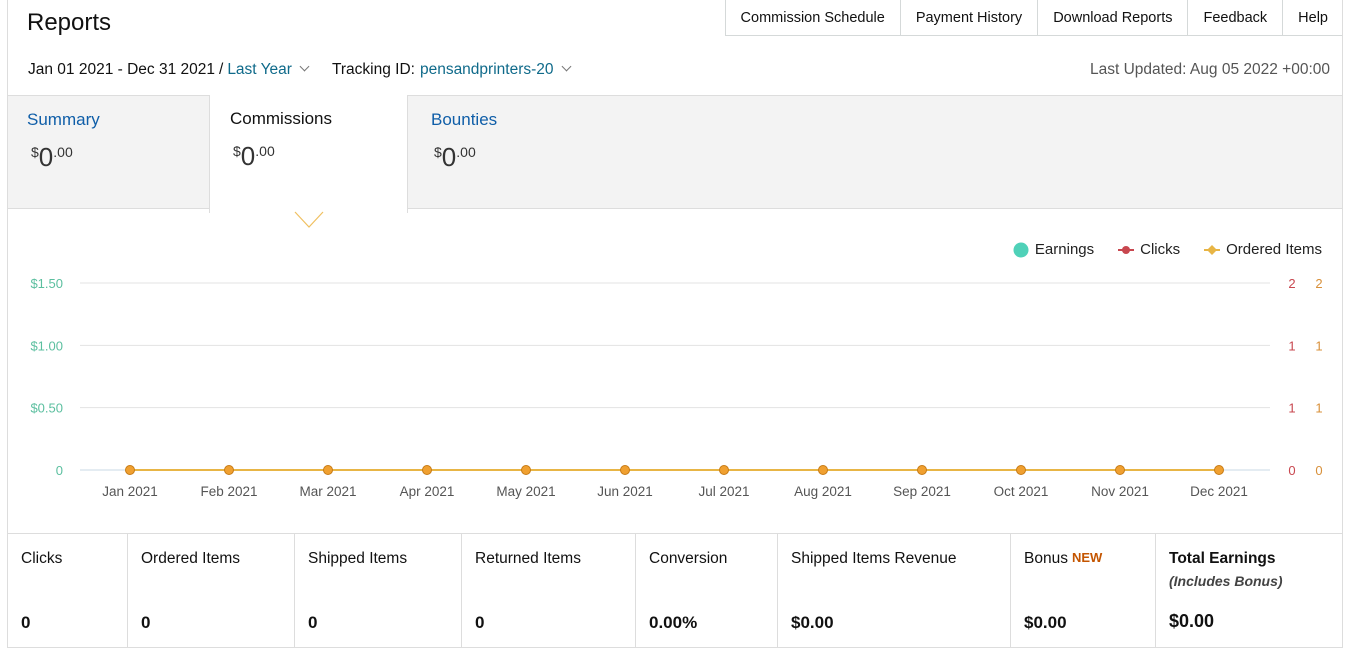 The image size is (1348, 654). What do you see at coordinates (358, 558) in the screenshot?
I see `stat-shipped-items-label: Shipped Items` at bounding box center [358, 558].